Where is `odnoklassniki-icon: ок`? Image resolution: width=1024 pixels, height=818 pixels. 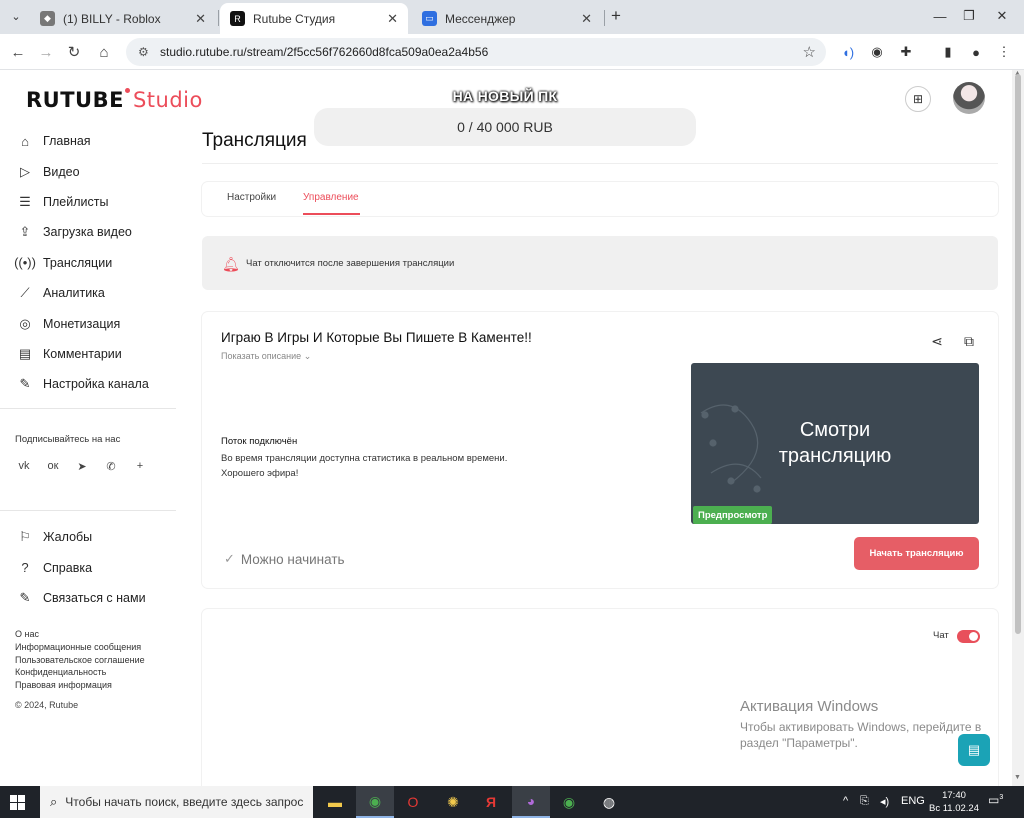
odnoklassniki-icon: ок is located at coordinates (53, 466).